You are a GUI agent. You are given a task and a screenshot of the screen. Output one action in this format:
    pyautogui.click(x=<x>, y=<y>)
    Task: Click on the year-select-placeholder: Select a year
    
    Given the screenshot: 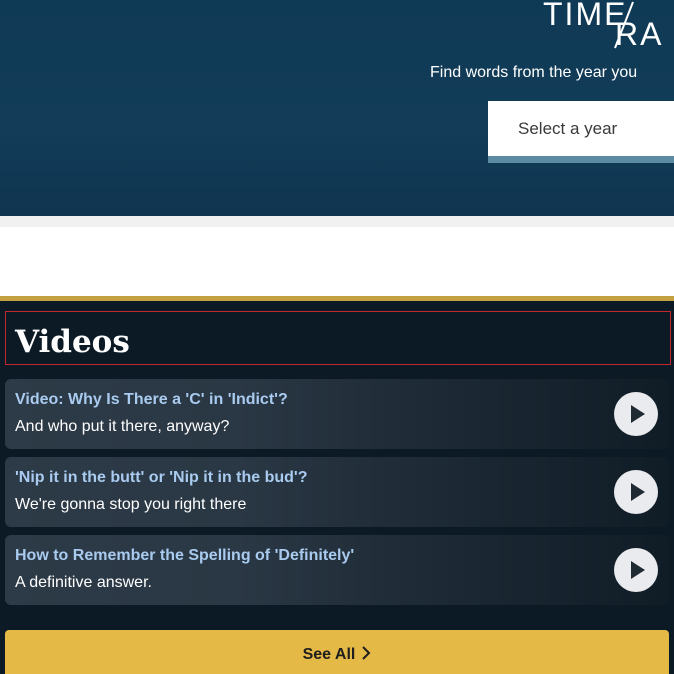 What is the action you would take?
    pyautogui.click(x=568, y=128)
    